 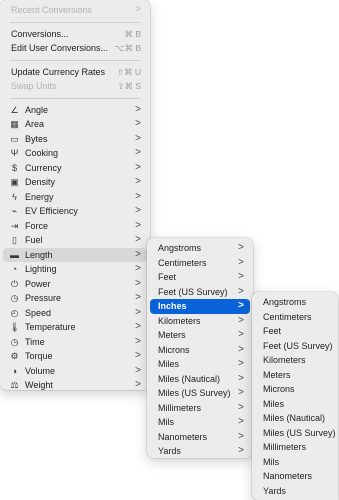 What do you see at coordinates (298, 345) in the screenshot?
I see `menu-item-label: Feet (US Survey)` at bounding box center [298, 345].